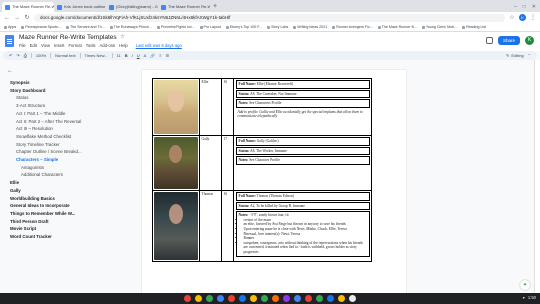  I want to click on outline-item: Act I: Part 1 – The Middle, so click(64, 114).